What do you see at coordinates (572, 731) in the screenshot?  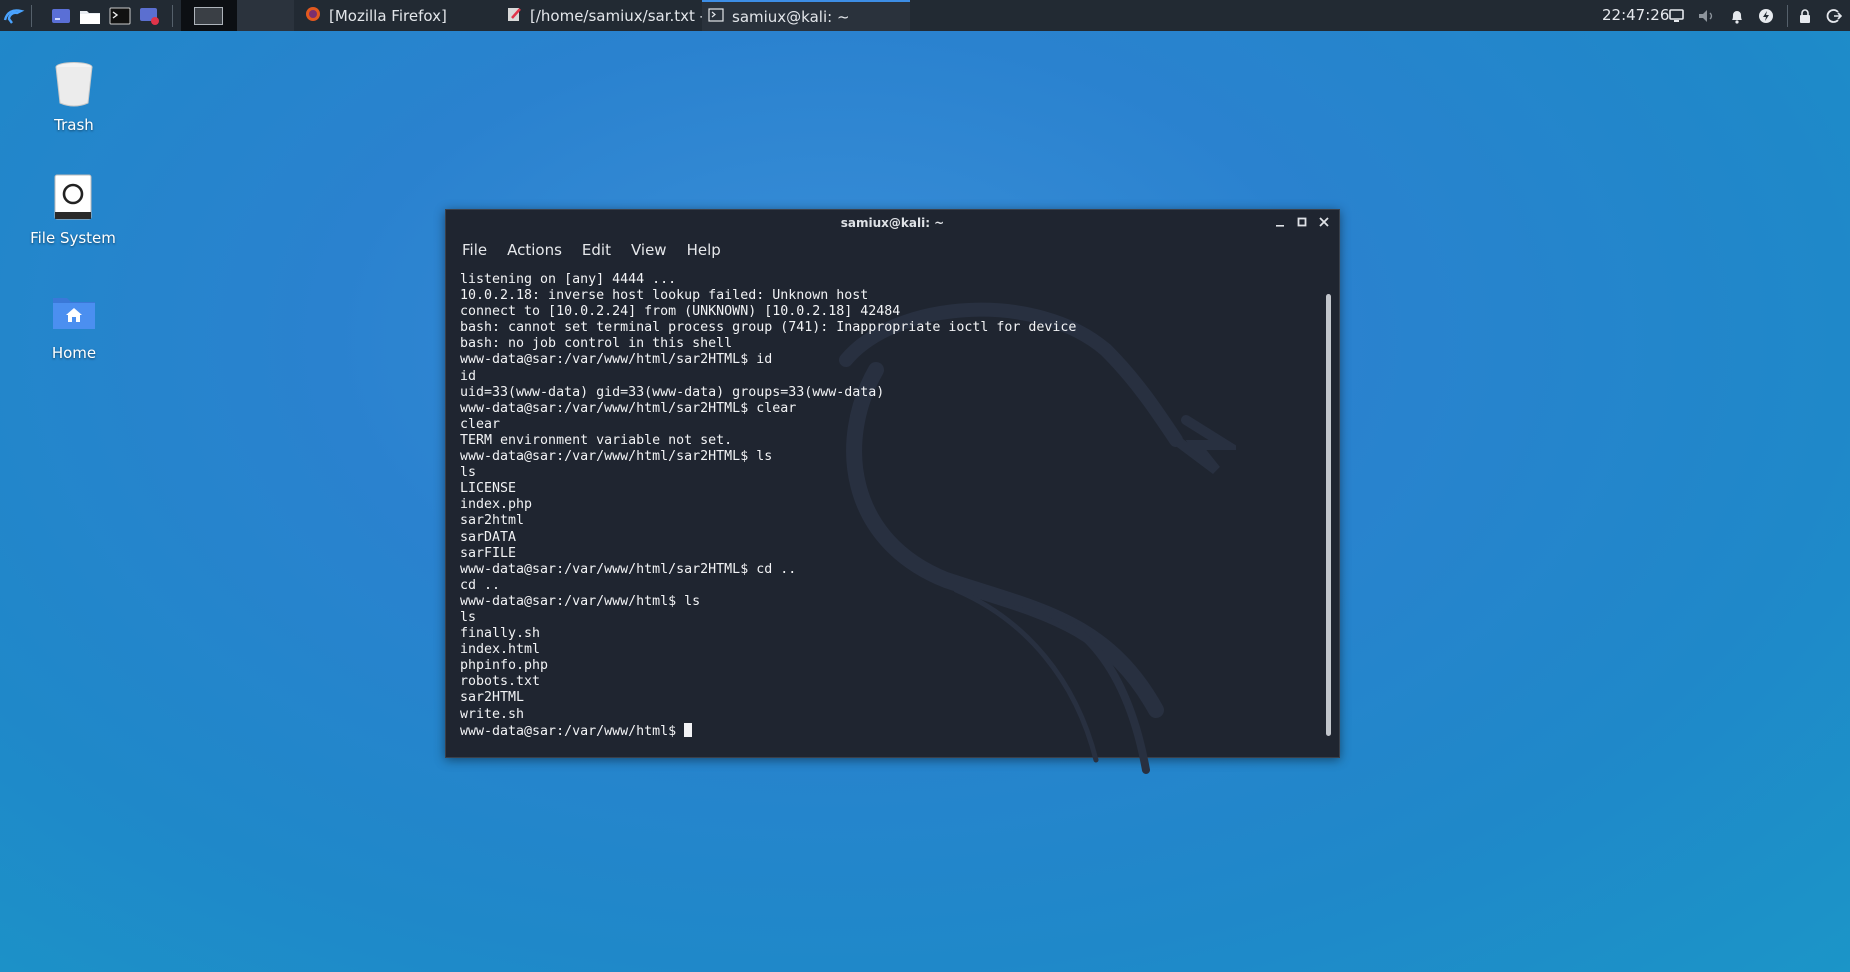 I see `shell-prompt: www-data@sar:/var/www/html$` at bounding box center [572, 731].